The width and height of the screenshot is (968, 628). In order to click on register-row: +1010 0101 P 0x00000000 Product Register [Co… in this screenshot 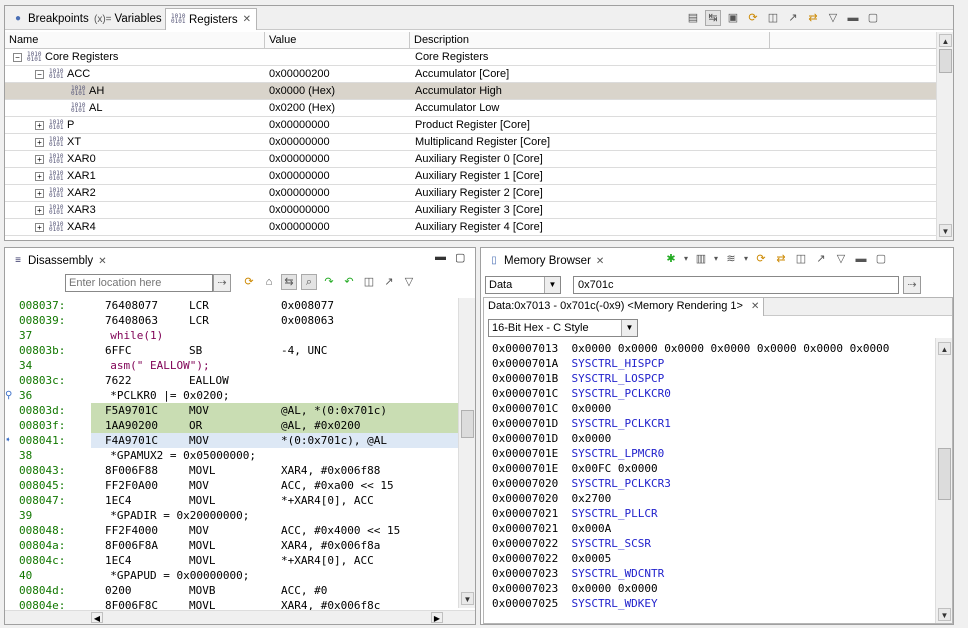, I will do `click(471, 125)`.